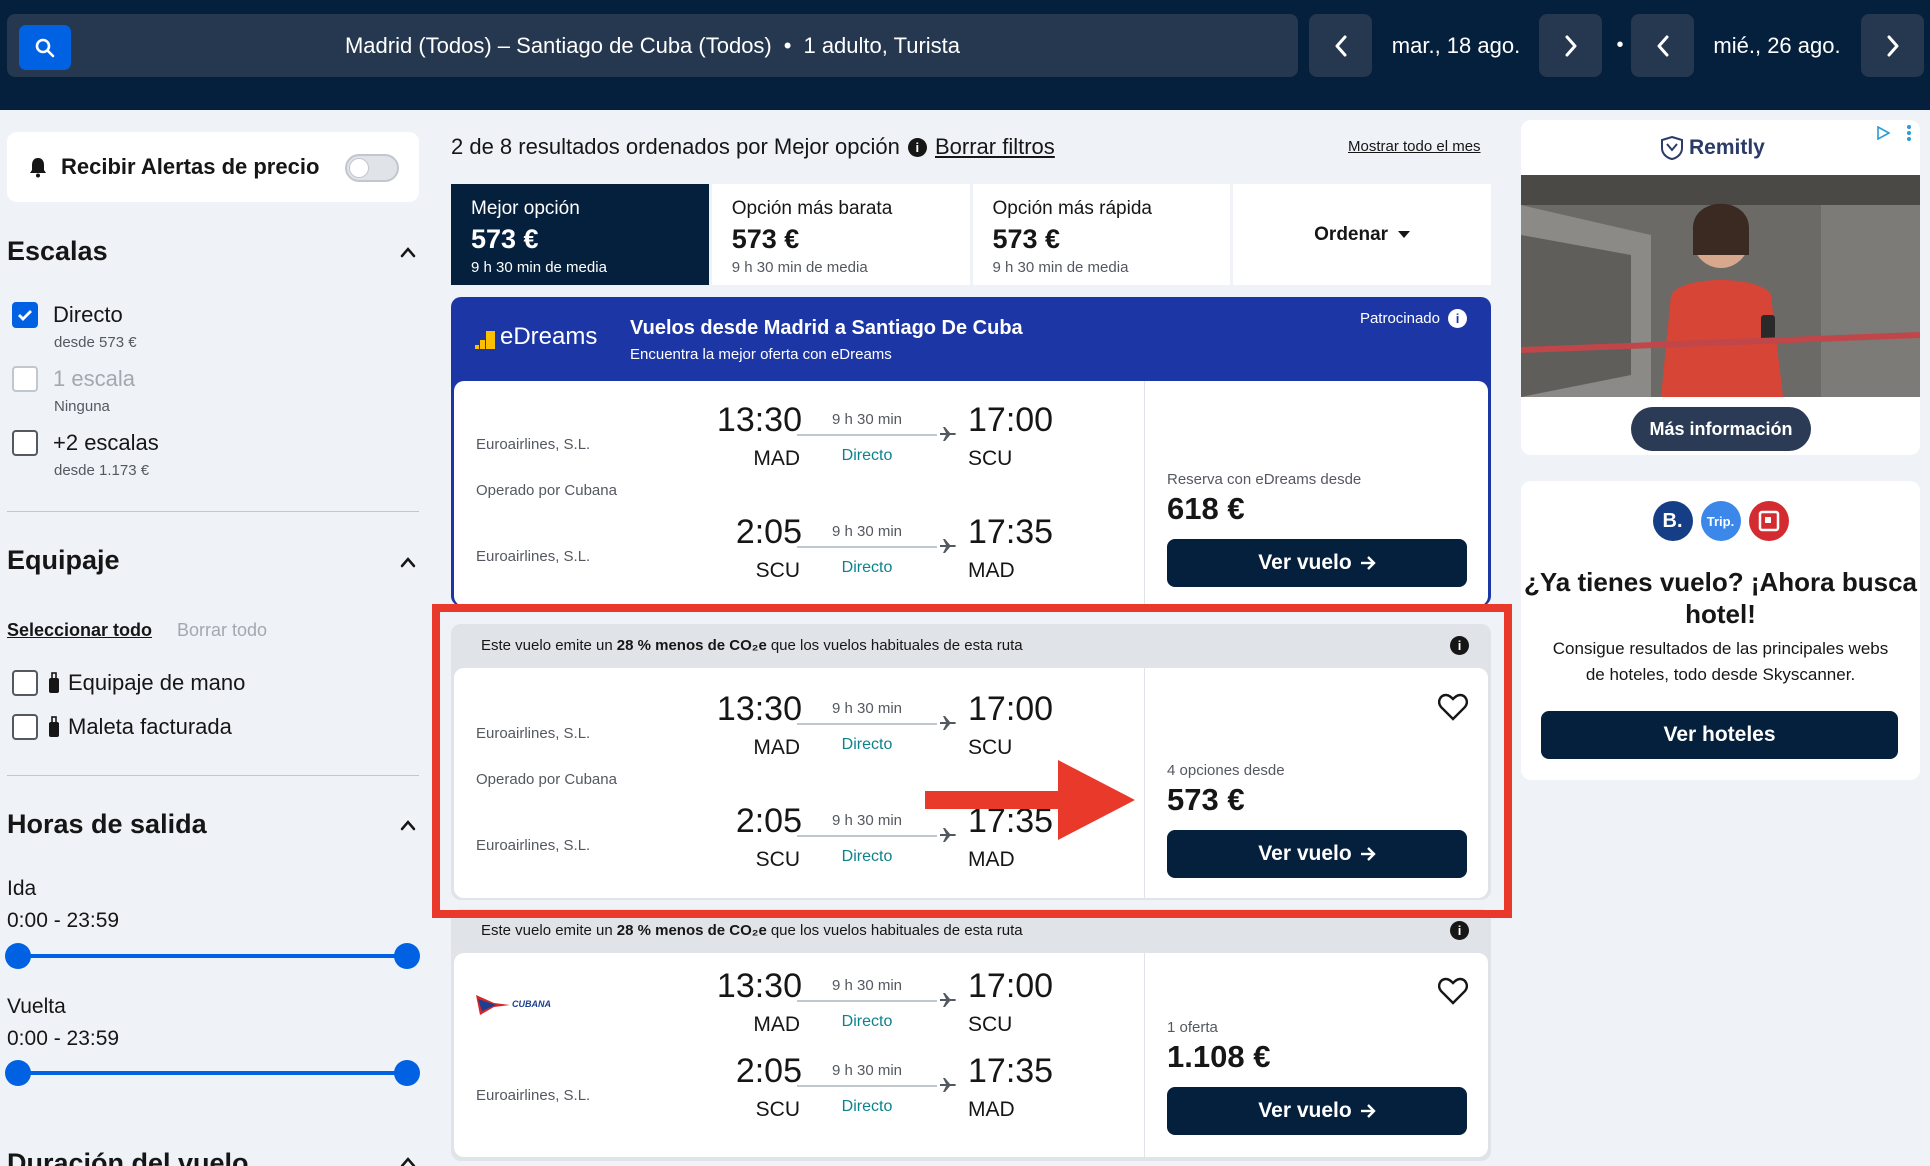 Image resolution: width=1930 pixels, height=1166 pixels. Describe the element at coordinates (212, 1073) in the screenshot. I see `return-slider-track` at that location.